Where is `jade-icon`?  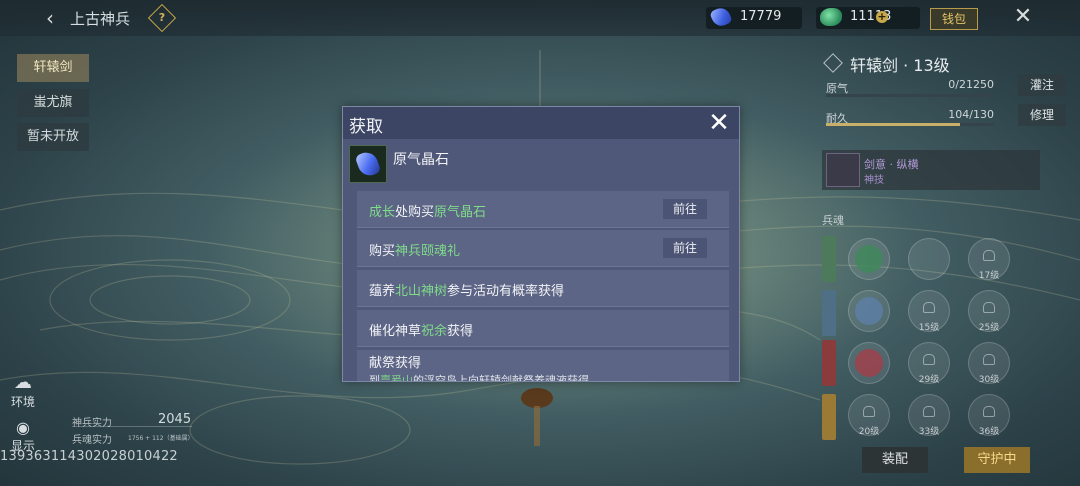 jade-icon is located at coordinates (831, 17).